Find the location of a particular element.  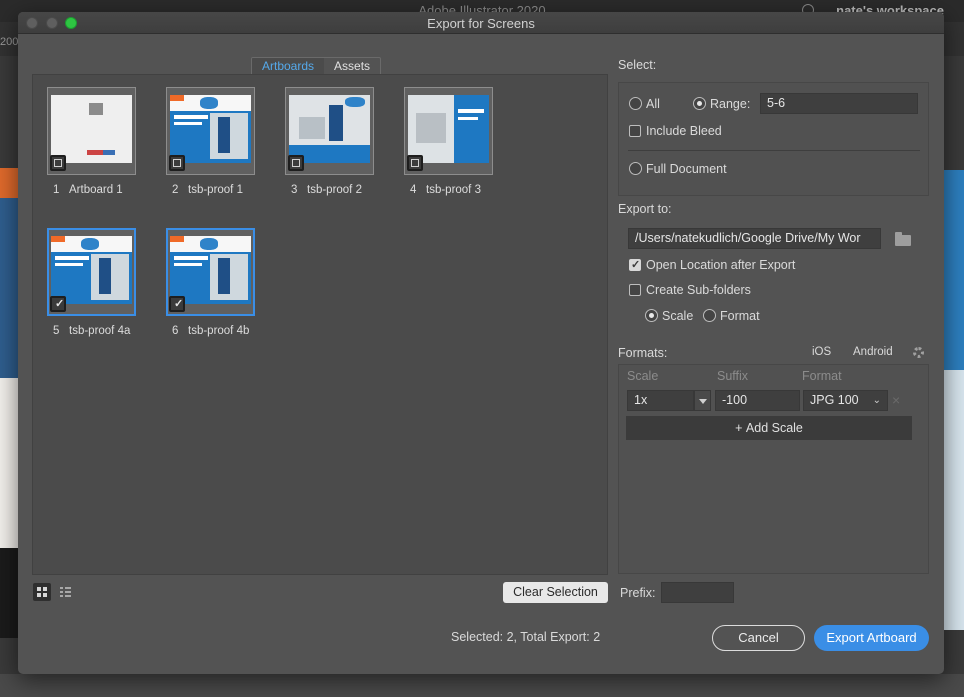

radio-all-label: All is located at coordinates (653, 104).